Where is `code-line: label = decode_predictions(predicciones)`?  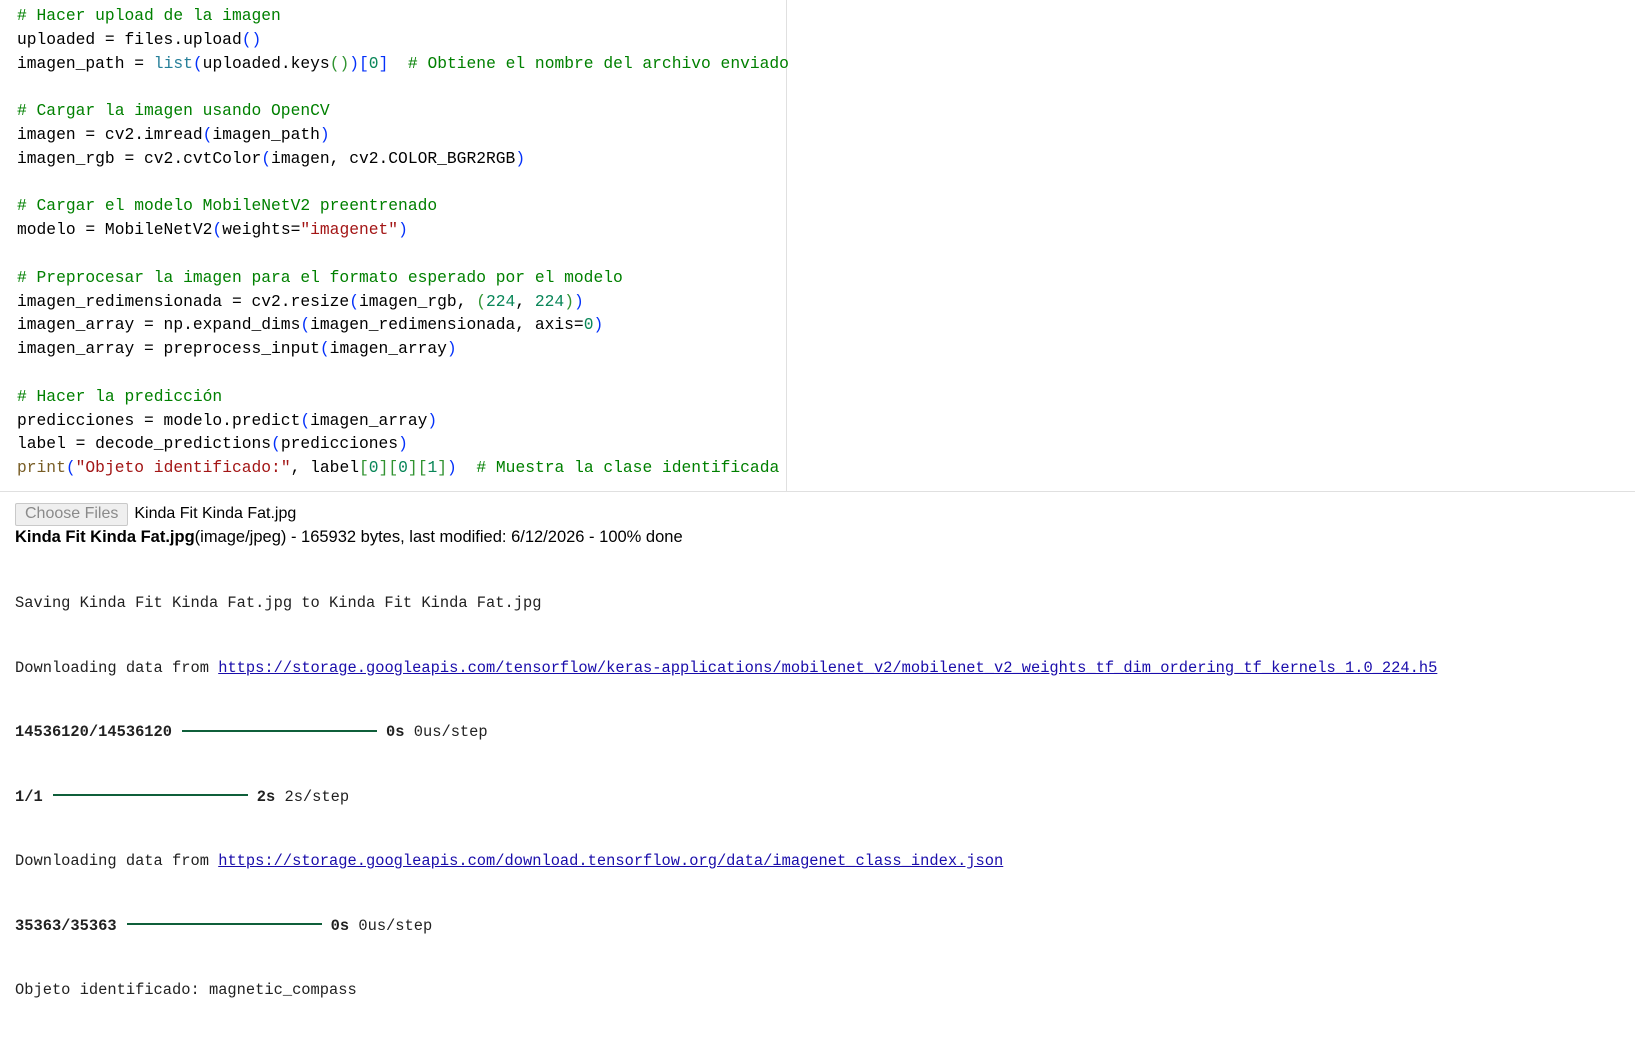
code-line: label = decode_predictions(predicciones) is located at coordinates (403, 444).